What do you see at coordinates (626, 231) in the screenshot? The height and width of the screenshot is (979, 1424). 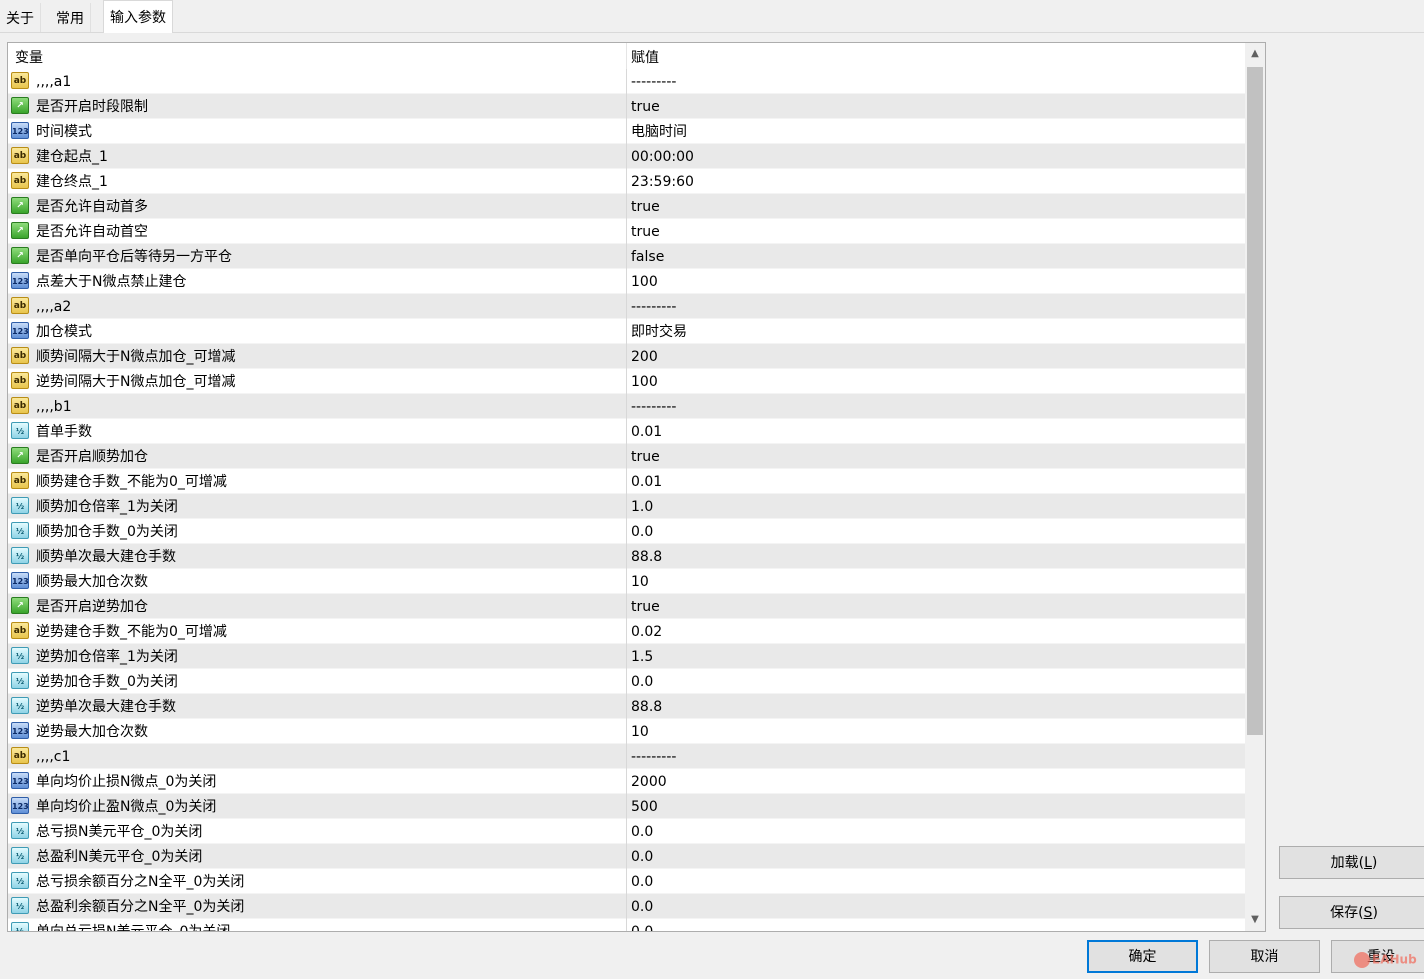 I see `table-row: ↗ 是否允许自动首空 true` at bounding box center [626, 231].